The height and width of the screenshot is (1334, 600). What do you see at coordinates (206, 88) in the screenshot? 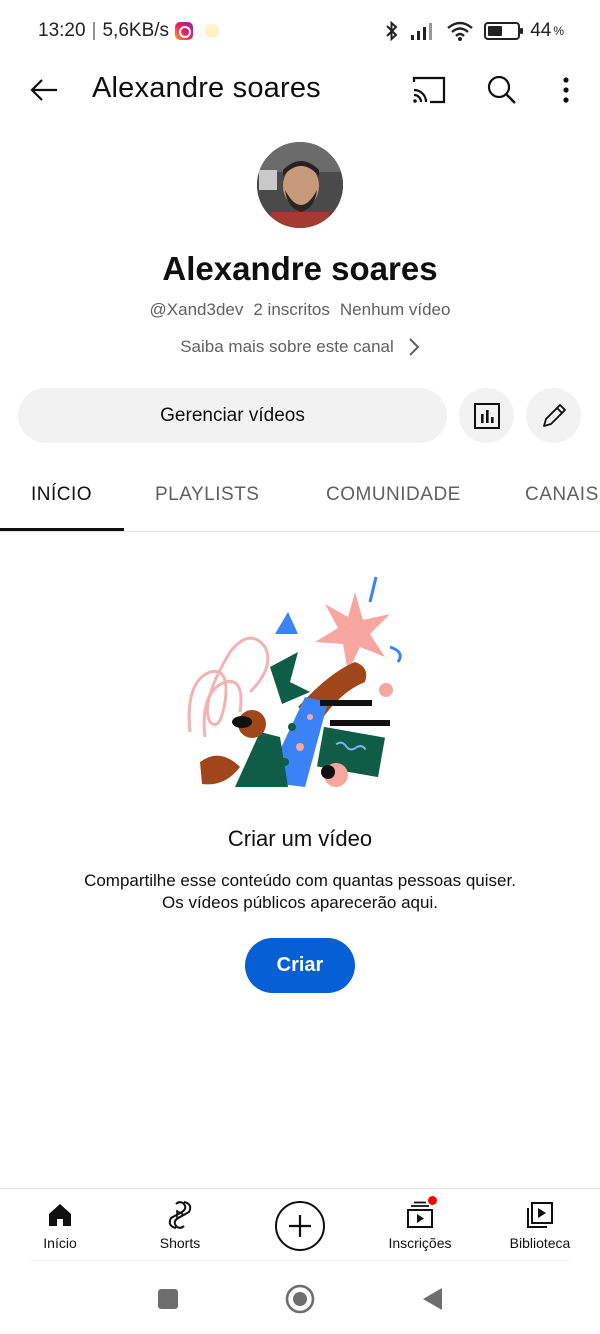
I see `page-title: Alexandre soares` at bounding box center [206, 88].